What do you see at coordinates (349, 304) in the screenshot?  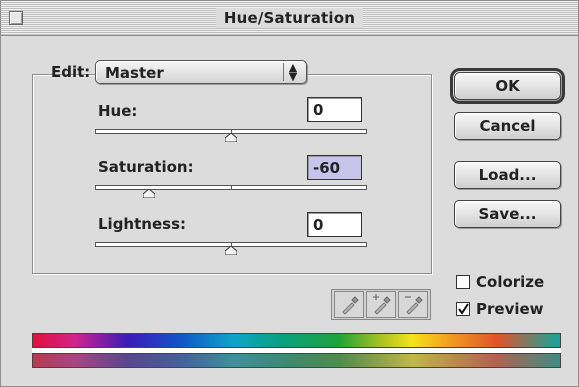 I see `eyedropper-icon` at bounding box center [349, 304].